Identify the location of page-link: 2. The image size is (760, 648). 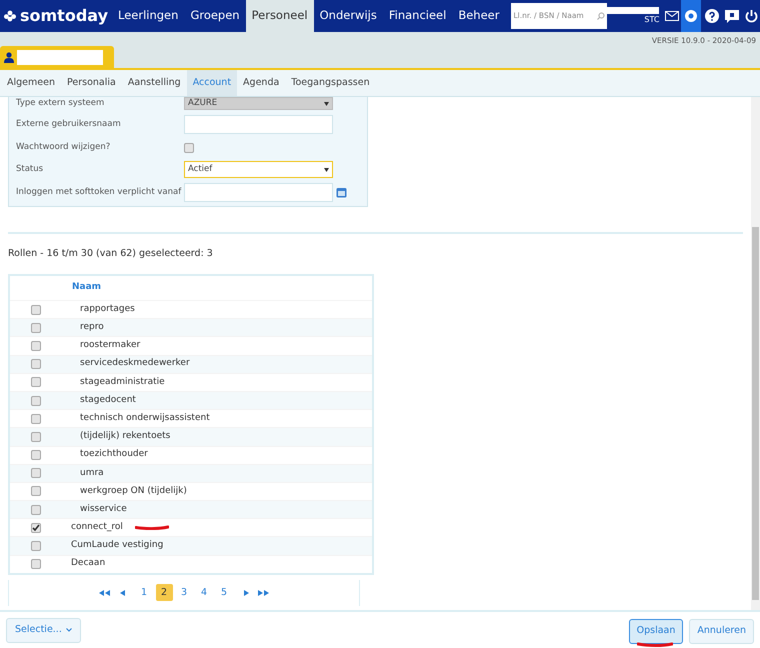
(164, 593).